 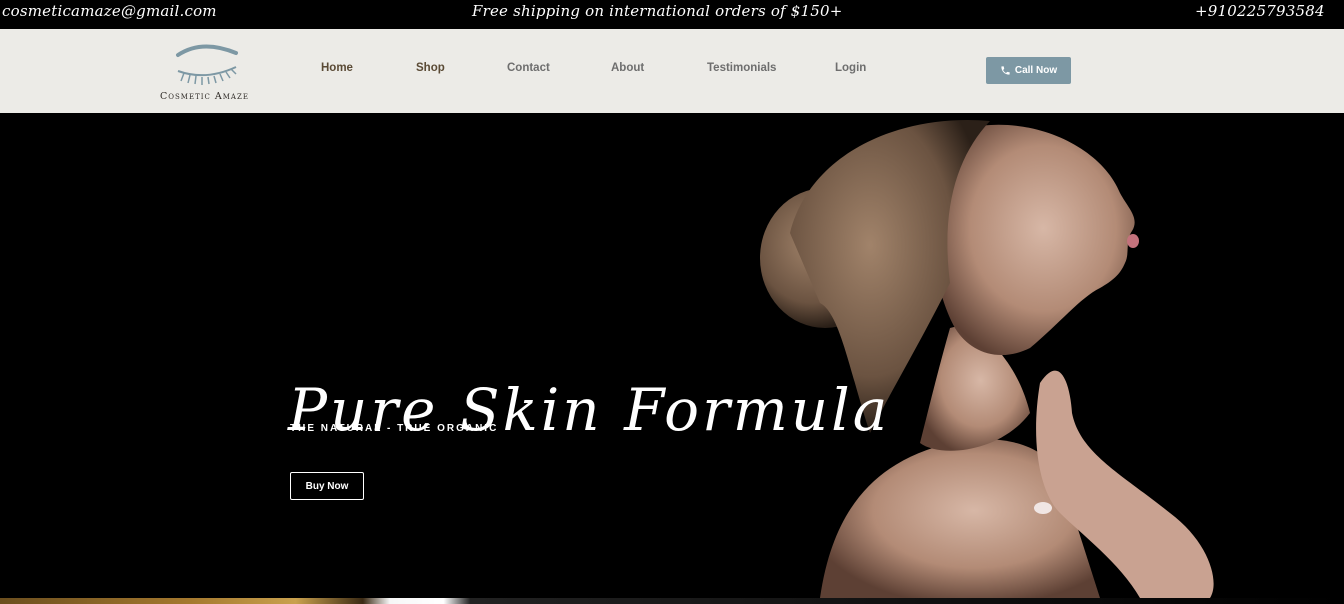 What do you see at coordinates (672, 601) in the screenshot?
I see `next-section-preview` at bounding box center [672, 601].